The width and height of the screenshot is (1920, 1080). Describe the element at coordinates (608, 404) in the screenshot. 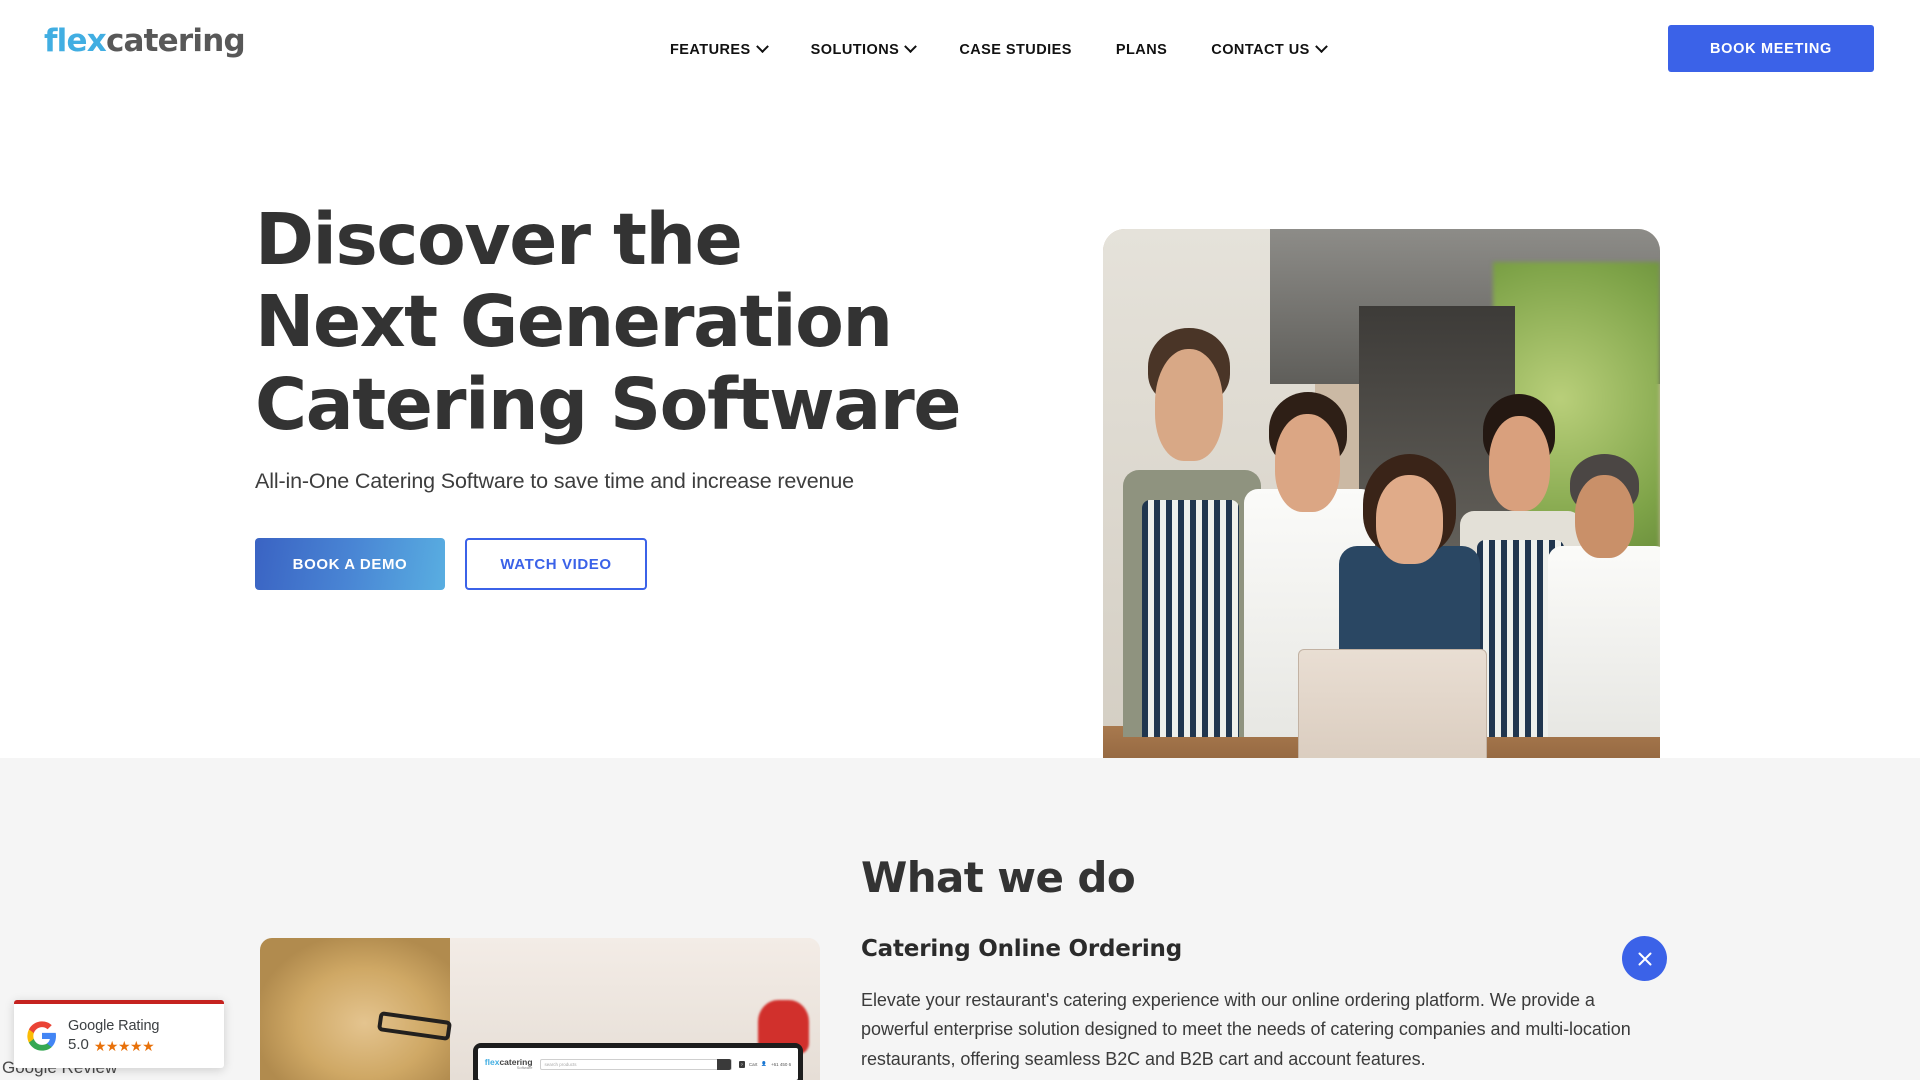

I see `hero-title-line-3: Catering Software` at that location.